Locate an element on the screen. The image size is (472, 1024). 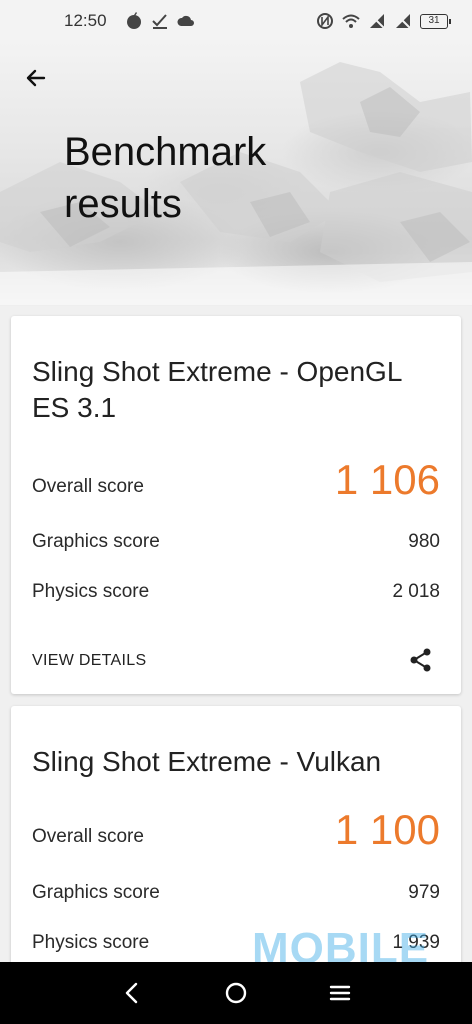
share-button is located at coordinates (421, 660).